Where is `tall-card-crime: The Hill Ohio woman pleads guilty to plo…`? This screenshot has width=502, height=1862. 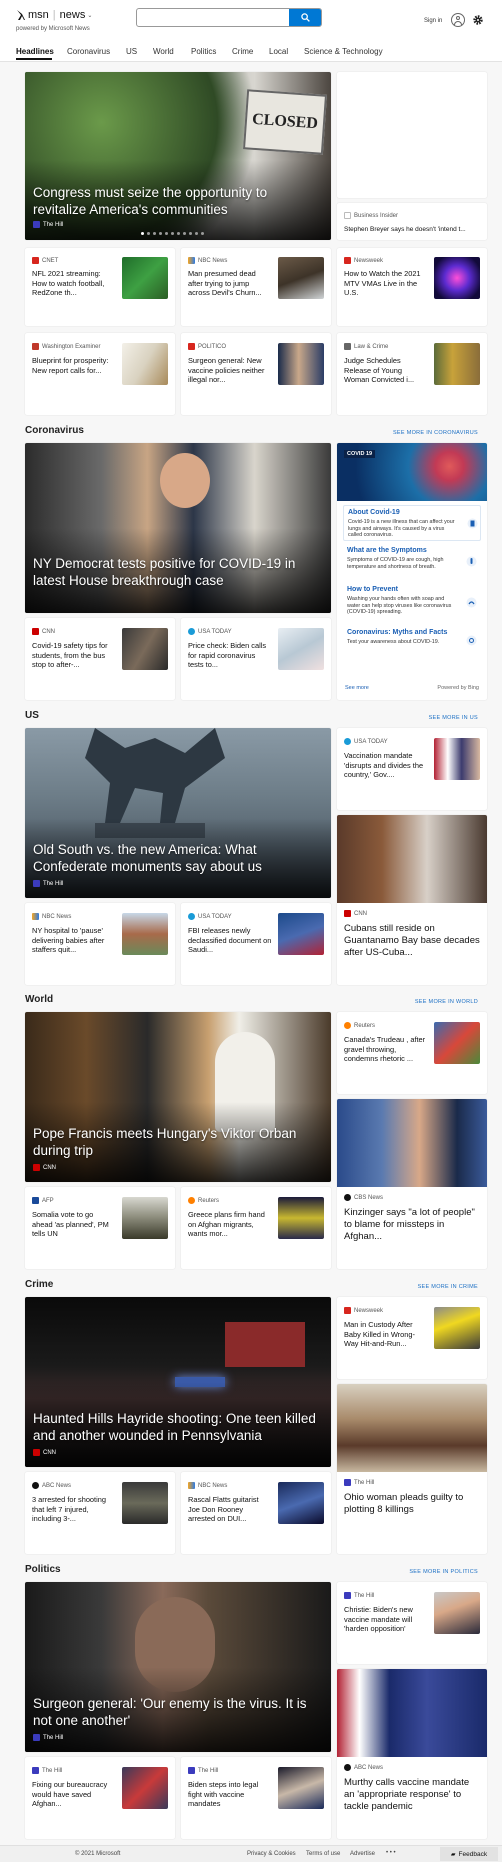
tall-card-crime: The Hill Ohio woman pleads guilty to plo… is located at coordinates (412, 1469).